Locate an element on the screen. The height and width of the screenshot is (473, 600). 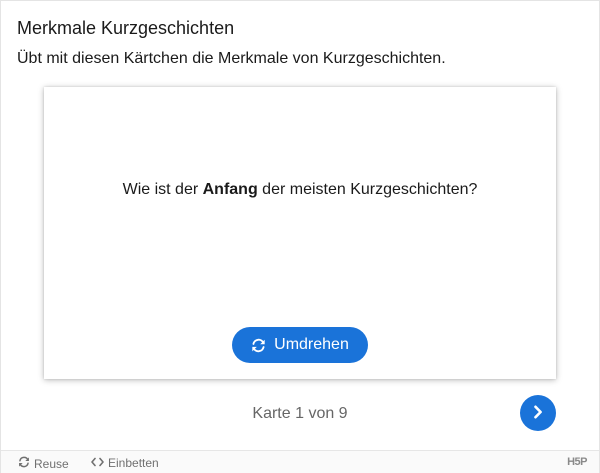
reuse-button: Reuse is located at coordinates (43, 463).